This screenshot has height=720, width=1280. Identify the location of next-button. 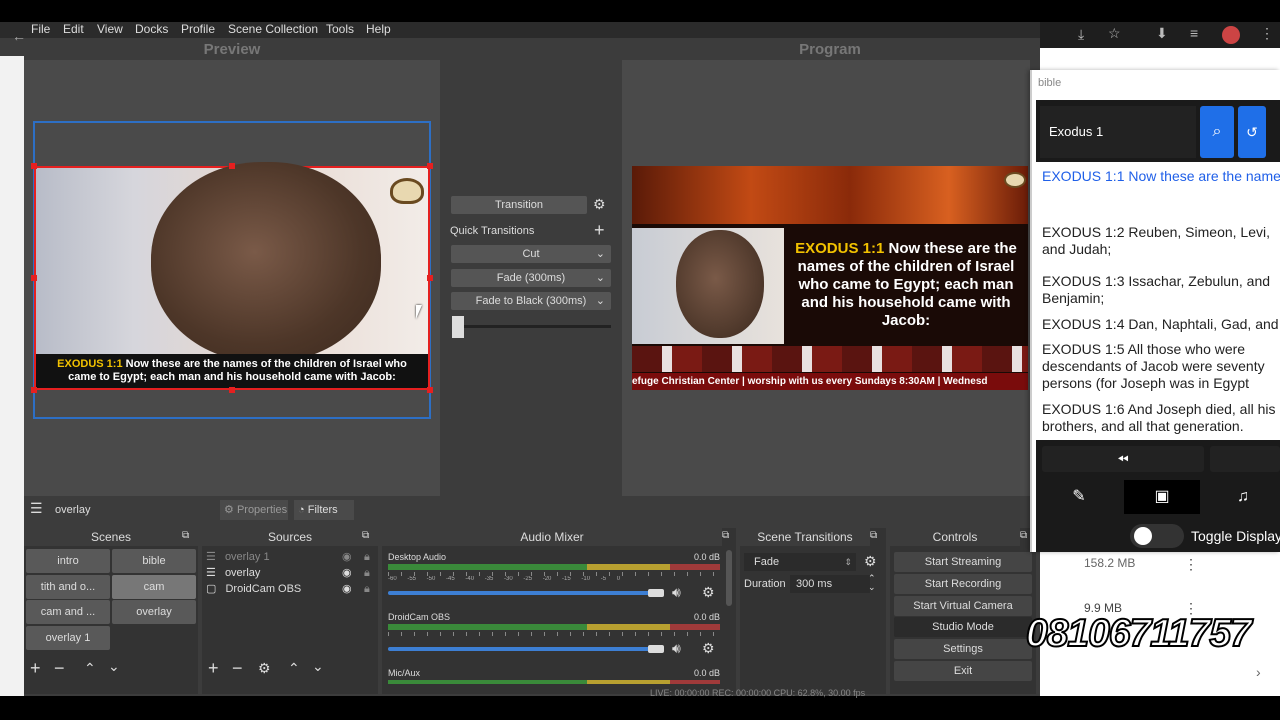
(1245, 459).